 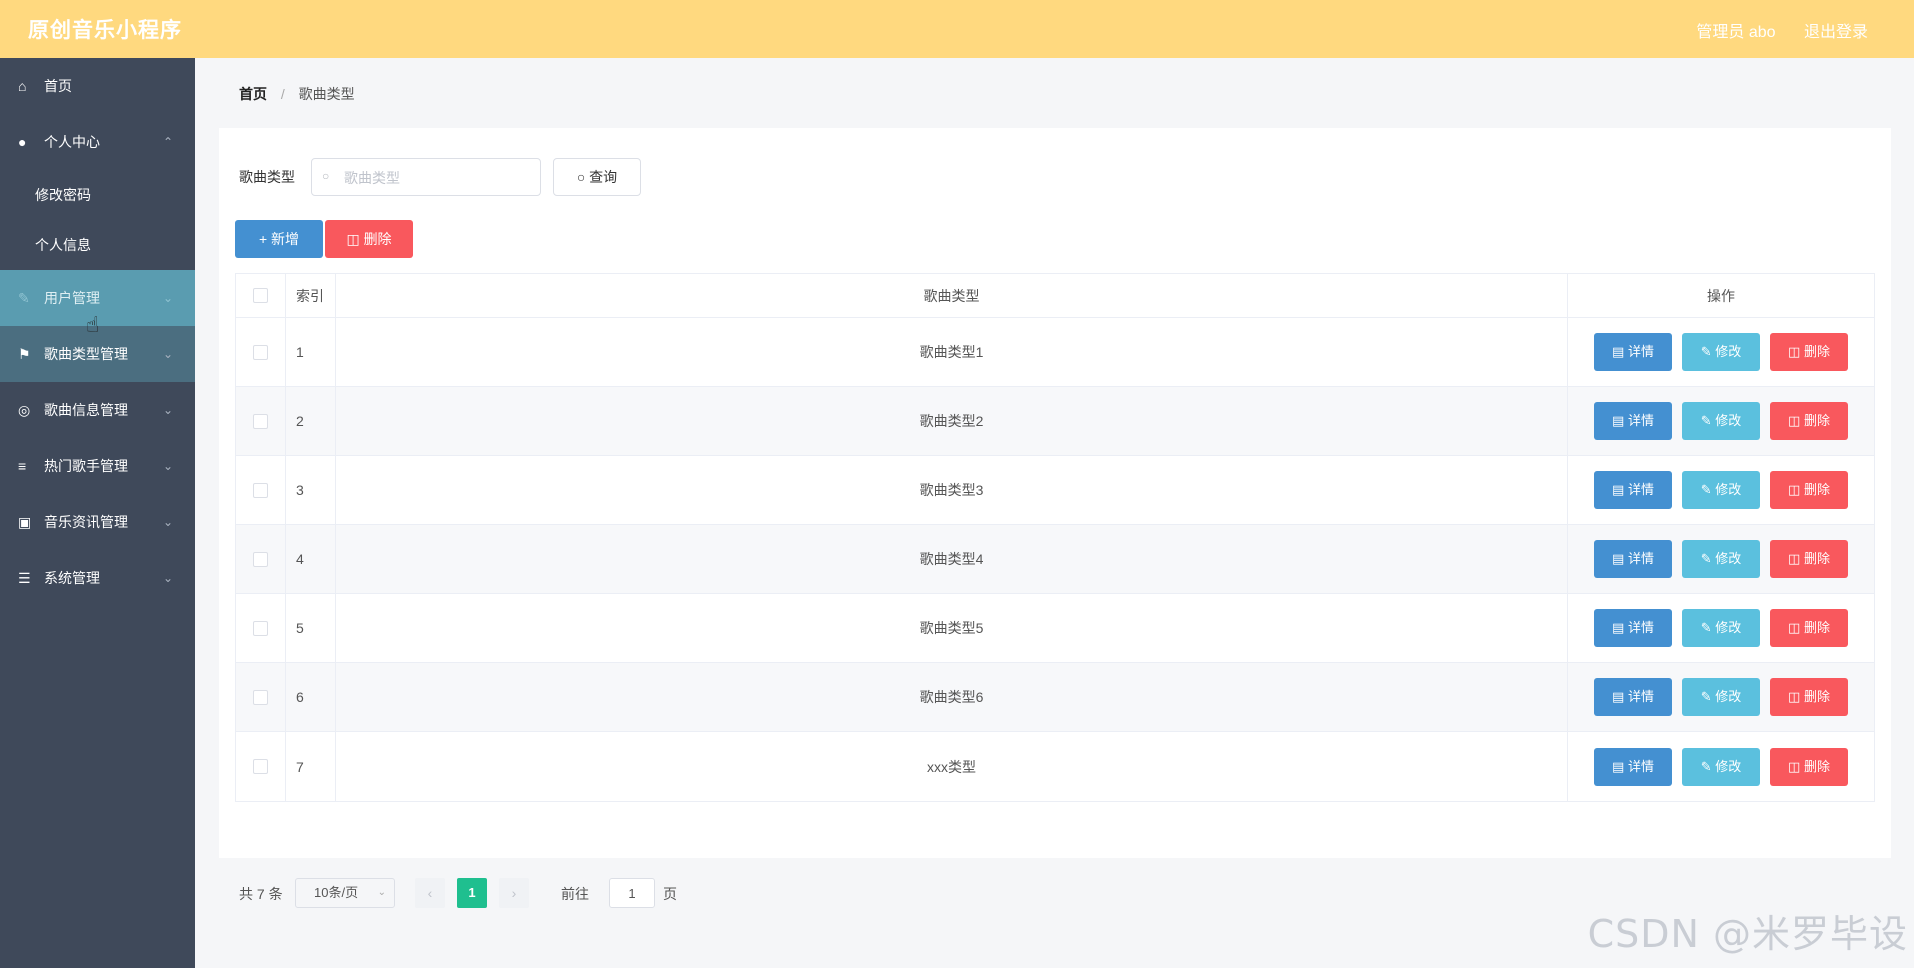 I want to click on sidebar-item-music-news-management: ▣ 音乐资讯管理 ⌄, so click(x=97, y=522).